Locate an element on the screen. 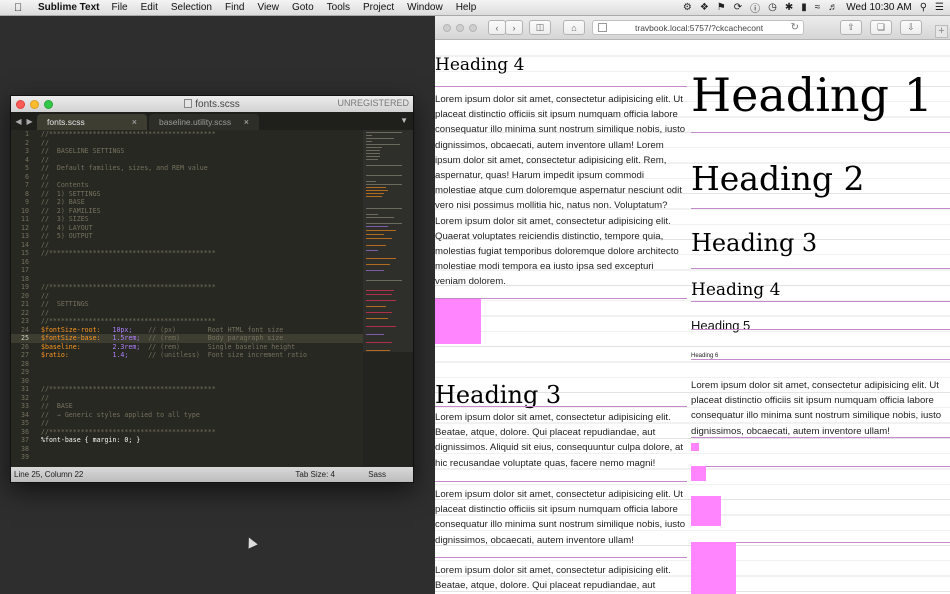  tab-next-icon: ▶ is located at coordinates (30, 121).